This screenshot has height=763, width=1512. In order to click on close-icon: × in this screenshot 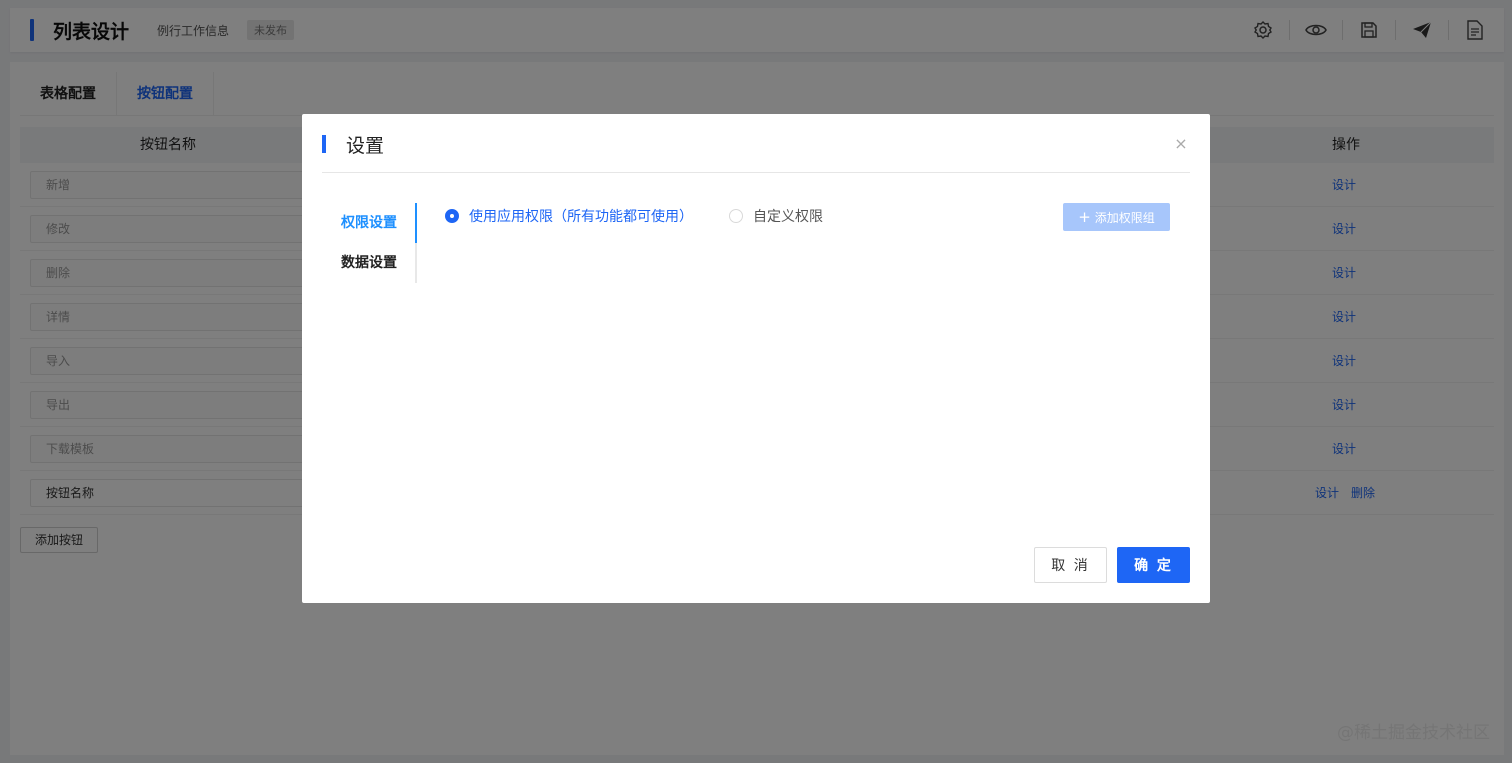, I will do `click(1181, 143)`.